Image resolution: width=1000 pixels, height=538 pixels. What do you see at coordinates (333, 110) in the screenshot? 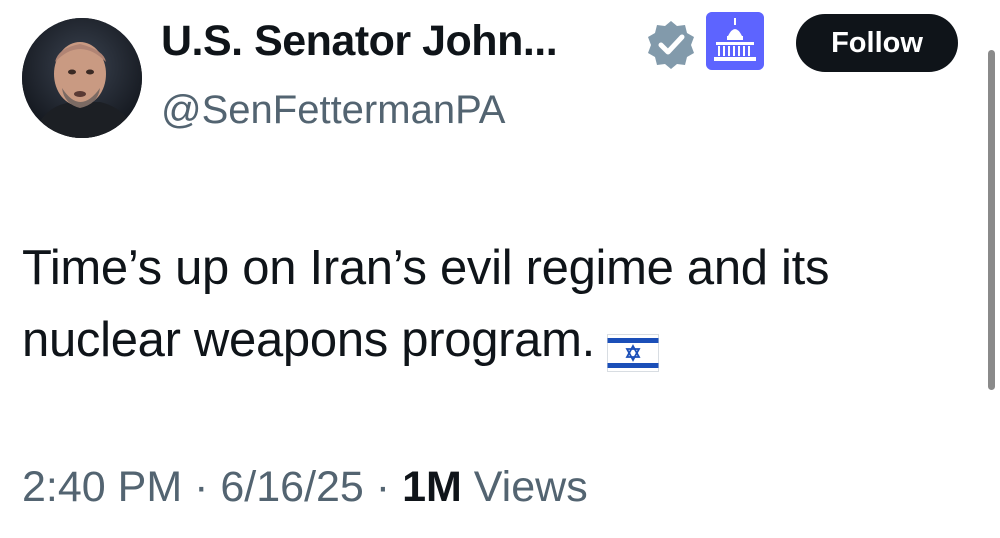
I see `author-handle: @SenFettermanPA` at bounding box center [333, 110].